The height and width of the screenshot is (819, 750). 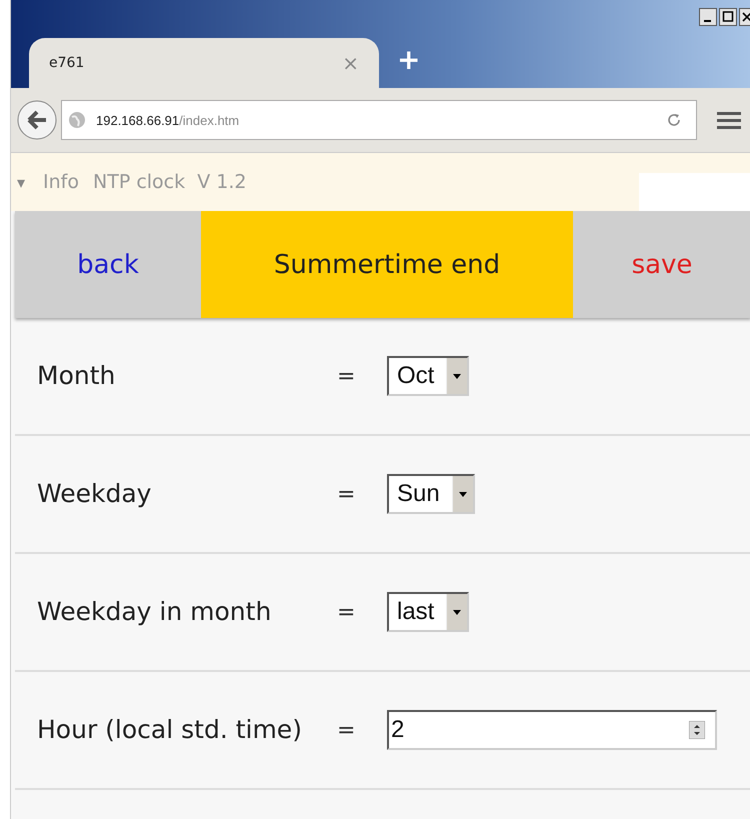 I want to click on close-icon, so click(x=744, y=17).